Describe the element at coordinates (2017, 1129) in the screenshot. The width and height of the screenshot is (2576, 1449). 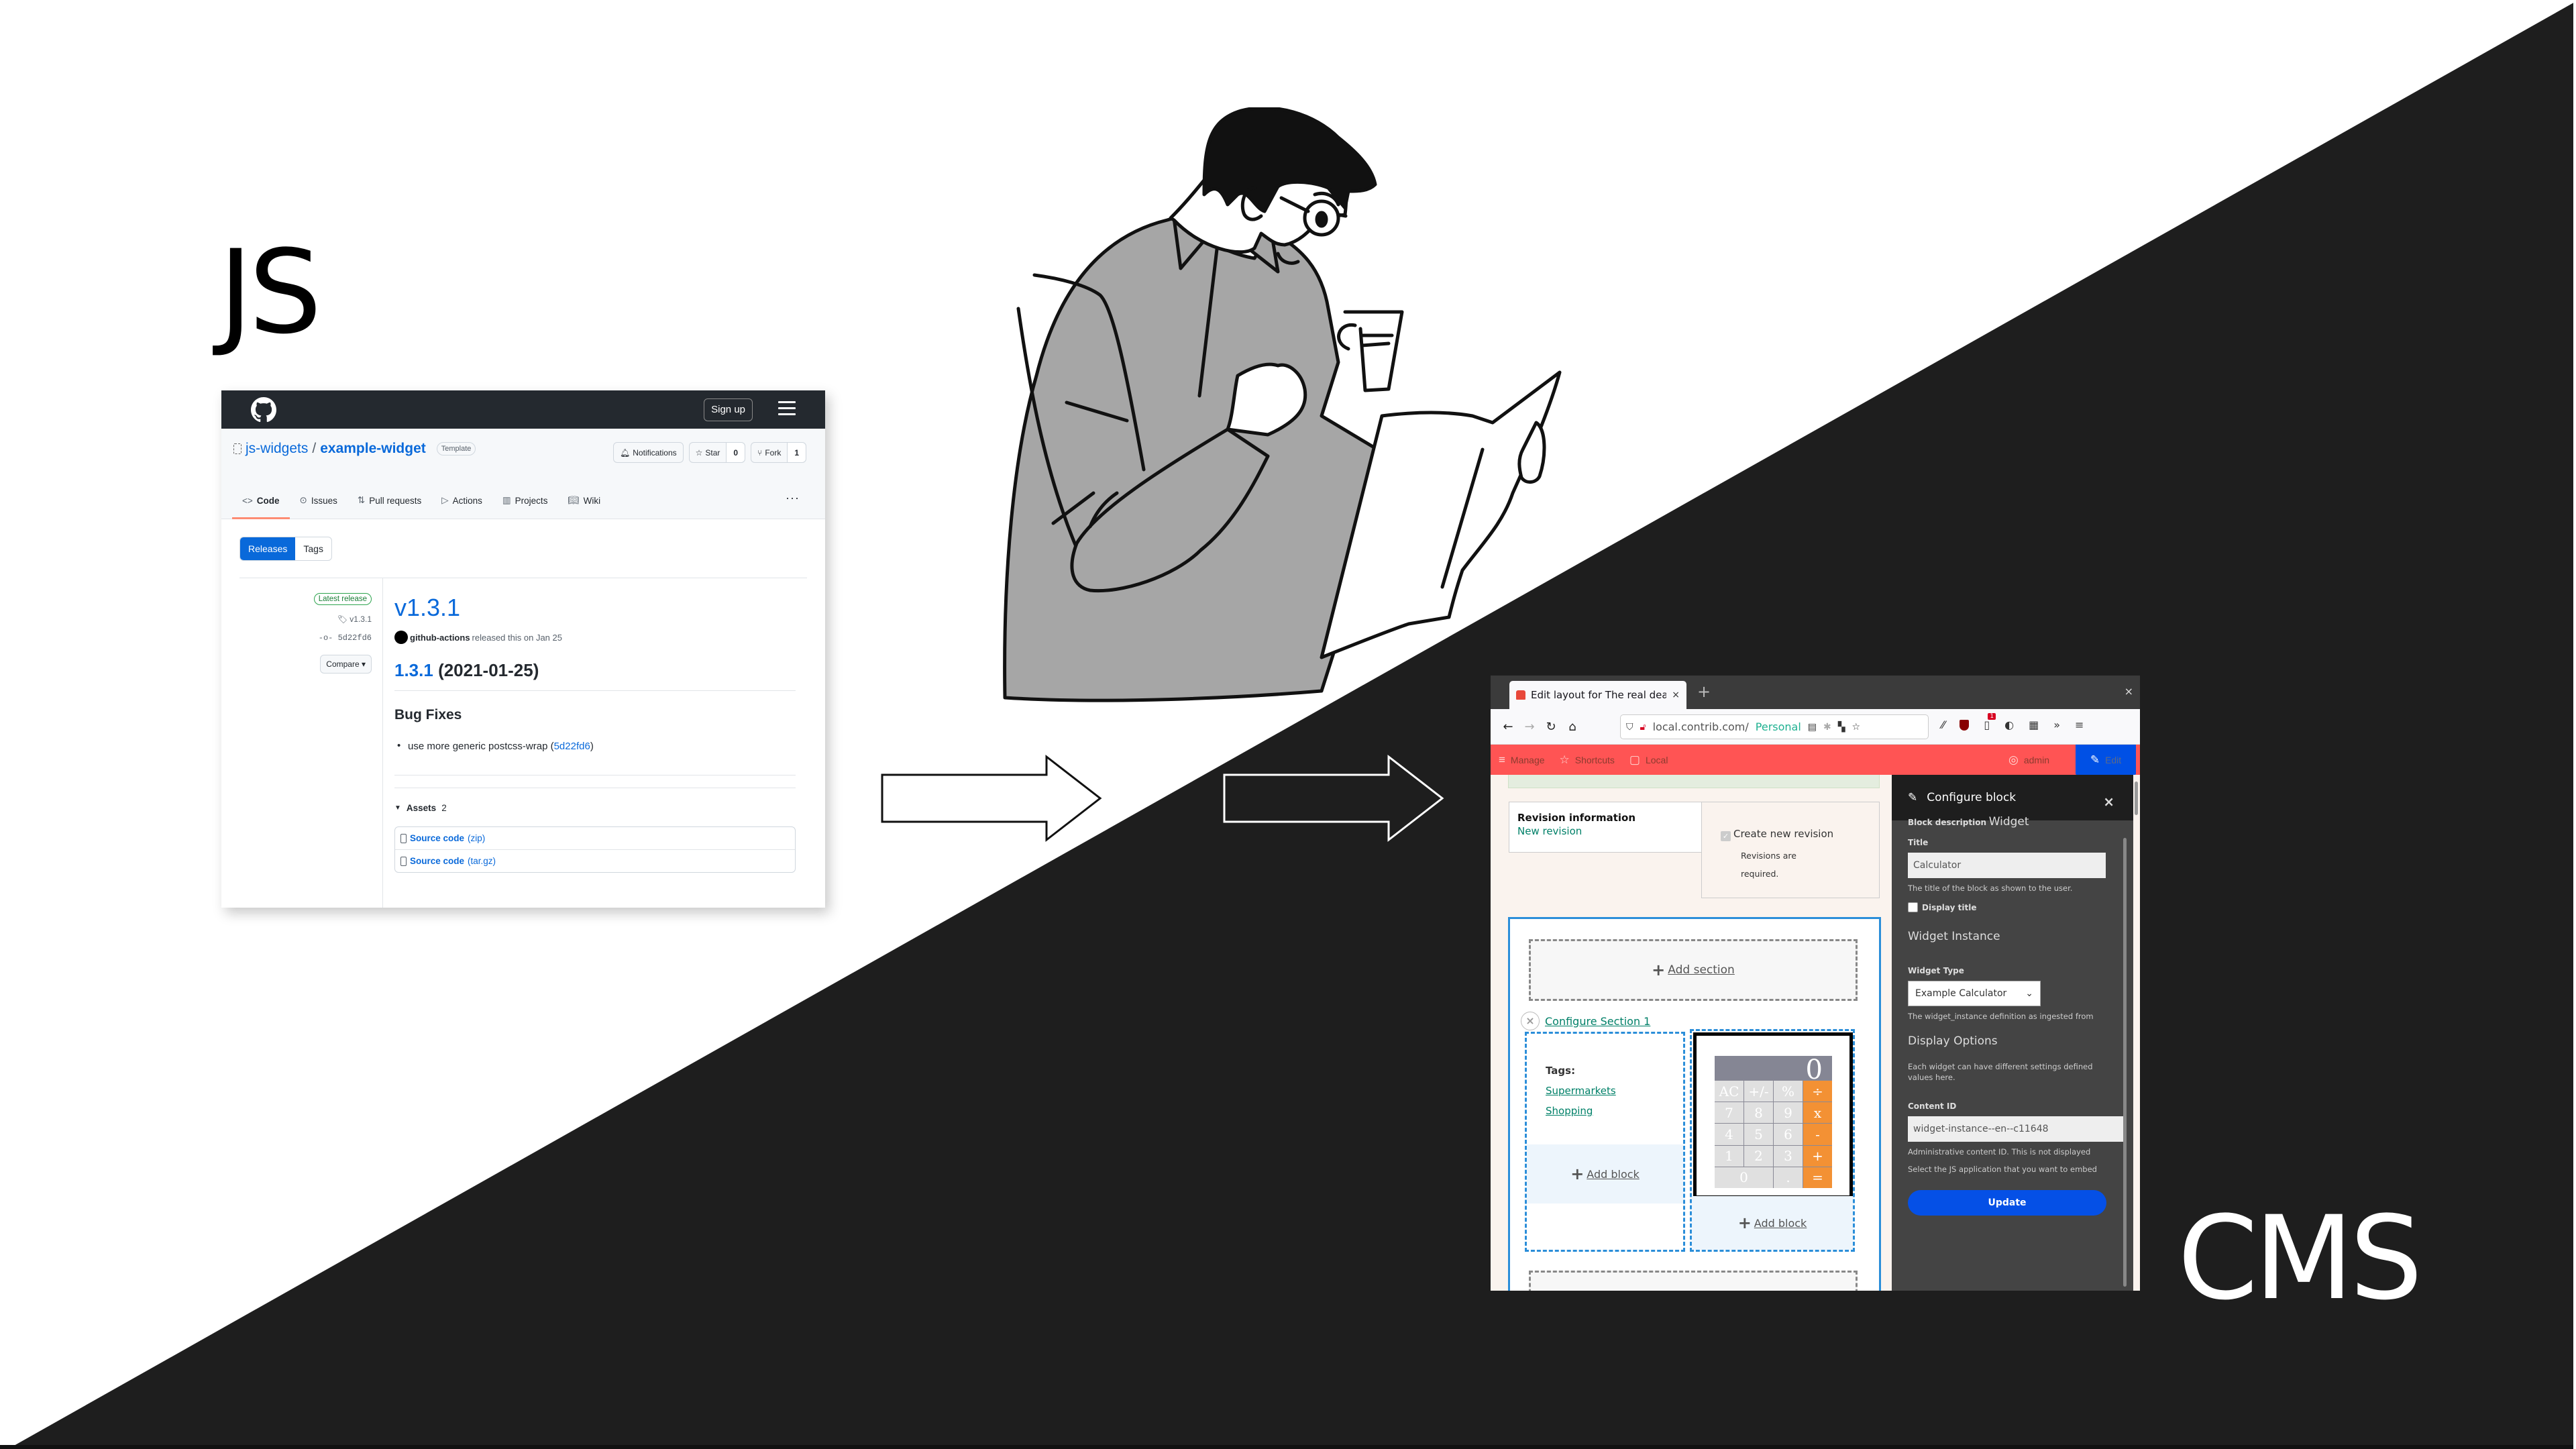
I see `content-id-input: widget-instance--en--c11648` at that location.